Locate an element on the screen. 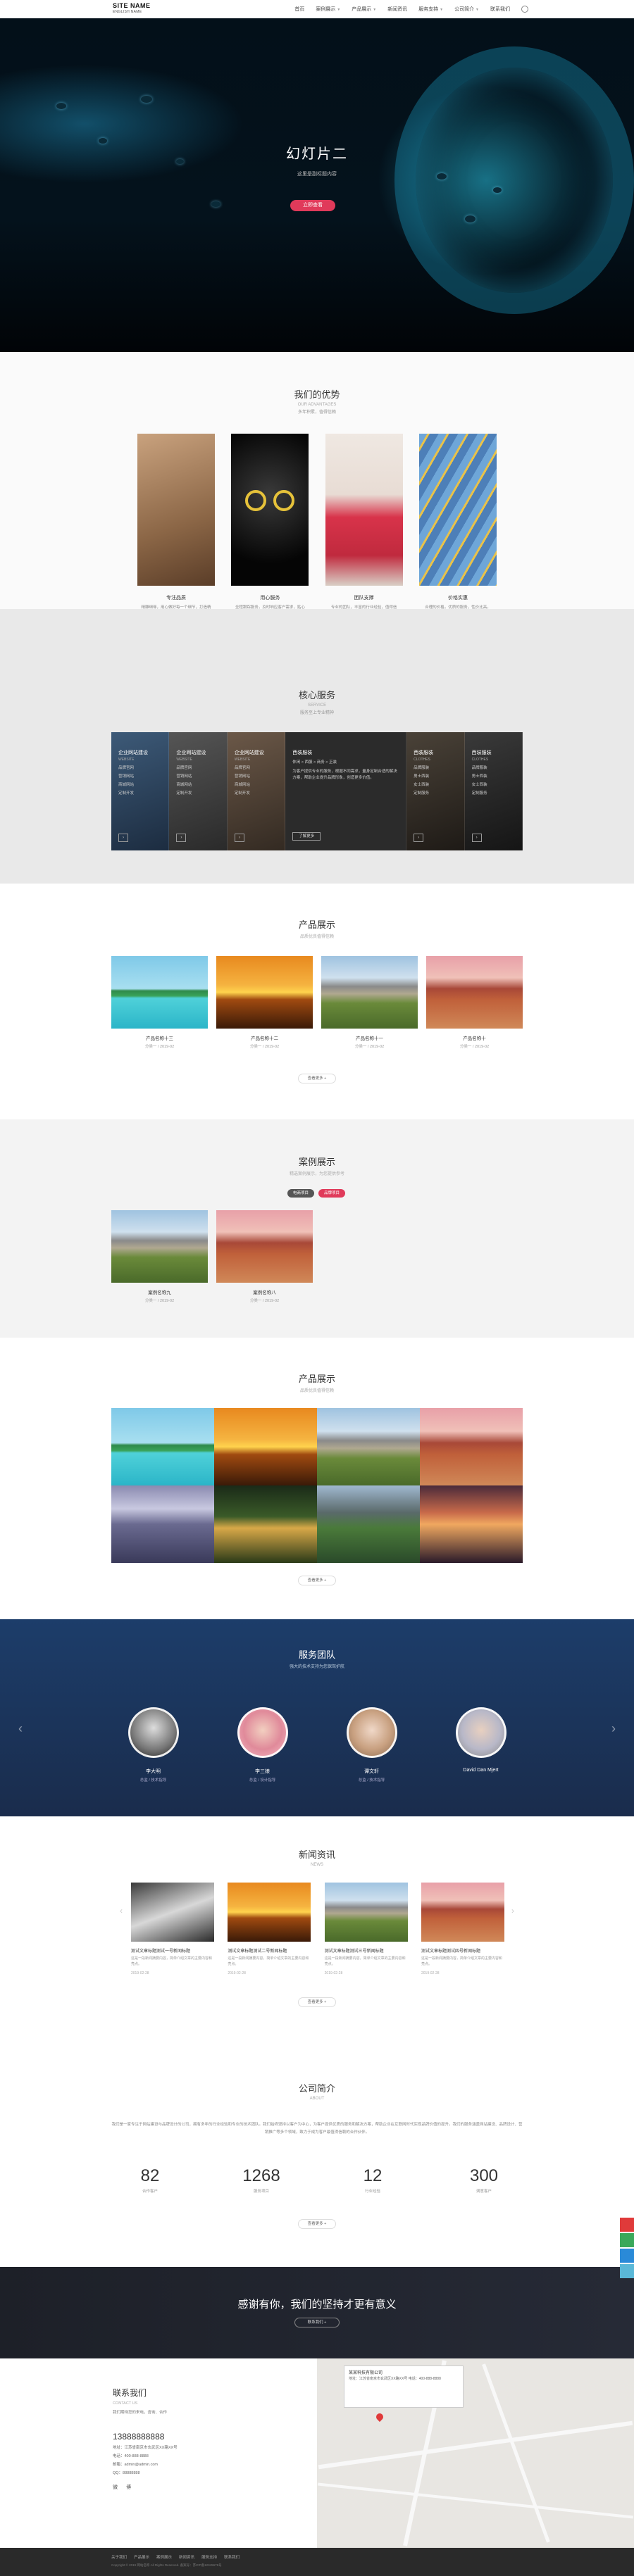 This screenshot has width=634, height=2576. nav-item-news: 新闻资讯 is located at coordinates (397, 9).